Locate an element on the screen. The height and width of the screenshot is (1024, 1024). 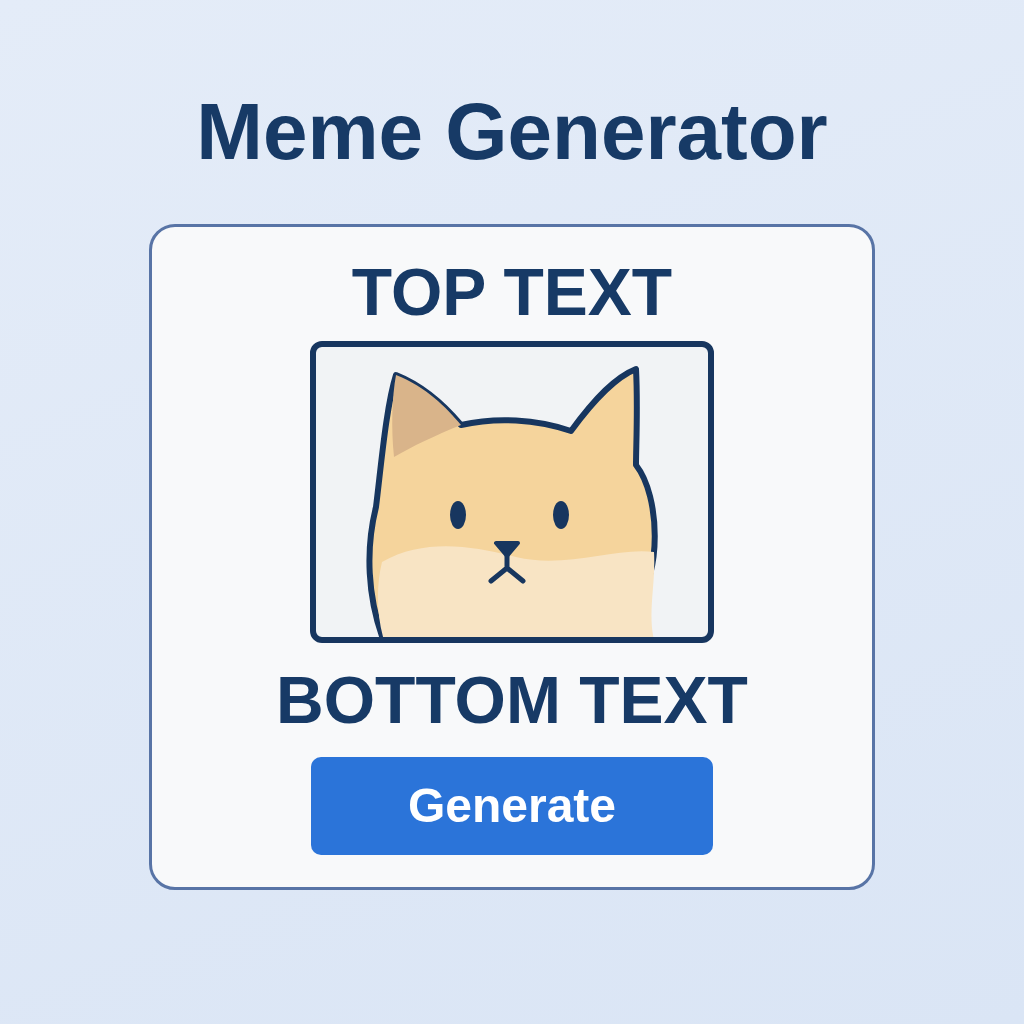
generate-button: Generate is located at coordinates (512, 806).